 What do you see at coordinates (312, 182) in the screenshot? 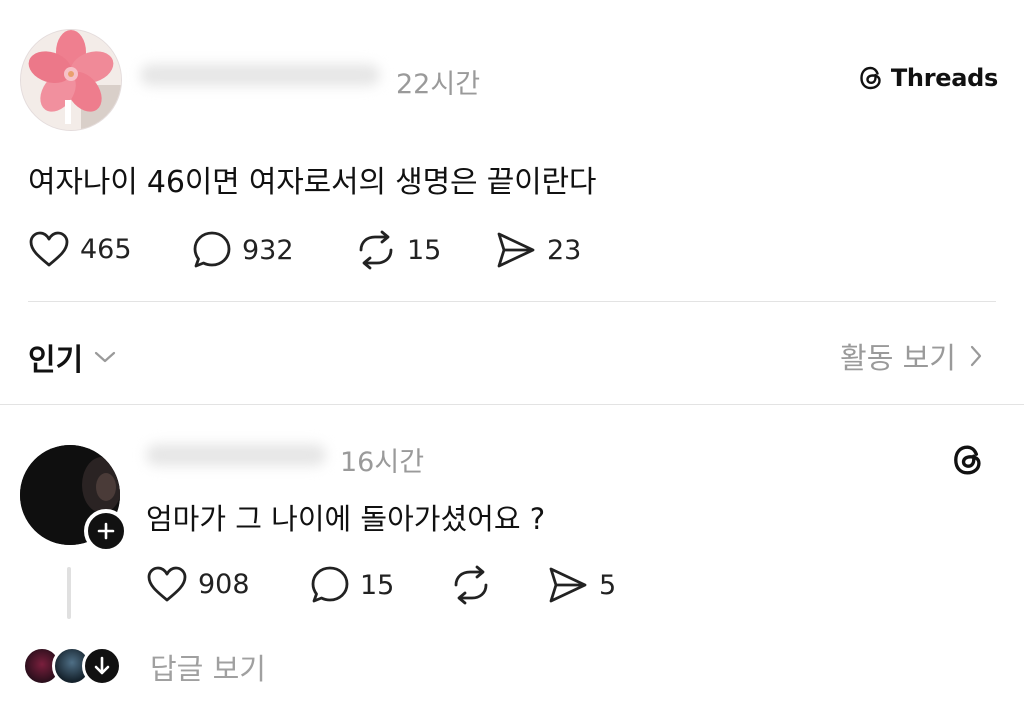
I see `post-body: 여자나이 46이면 여자로서의 생명은 끝이란다` at bounding box center [312, 182].